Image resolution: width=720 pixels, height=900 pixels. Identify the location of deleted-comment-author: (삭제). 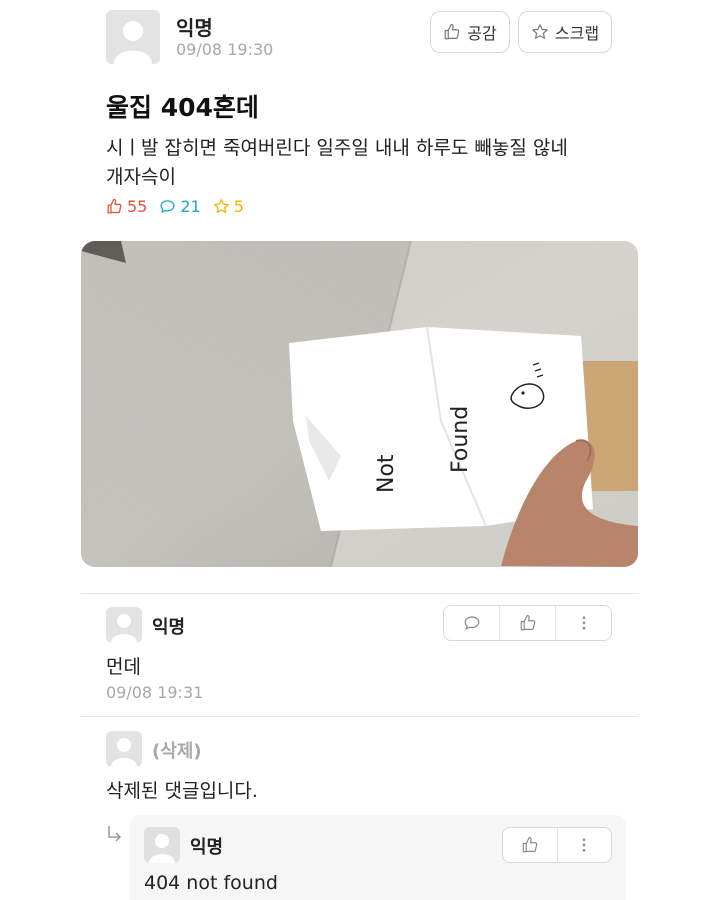
(177, 751).